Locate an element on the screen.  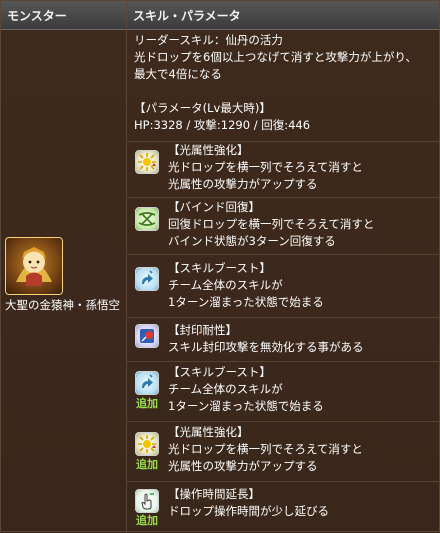
awakening-7-line-1: ドロップ操作時間が少し延びる is located at coordinates (248, 511).